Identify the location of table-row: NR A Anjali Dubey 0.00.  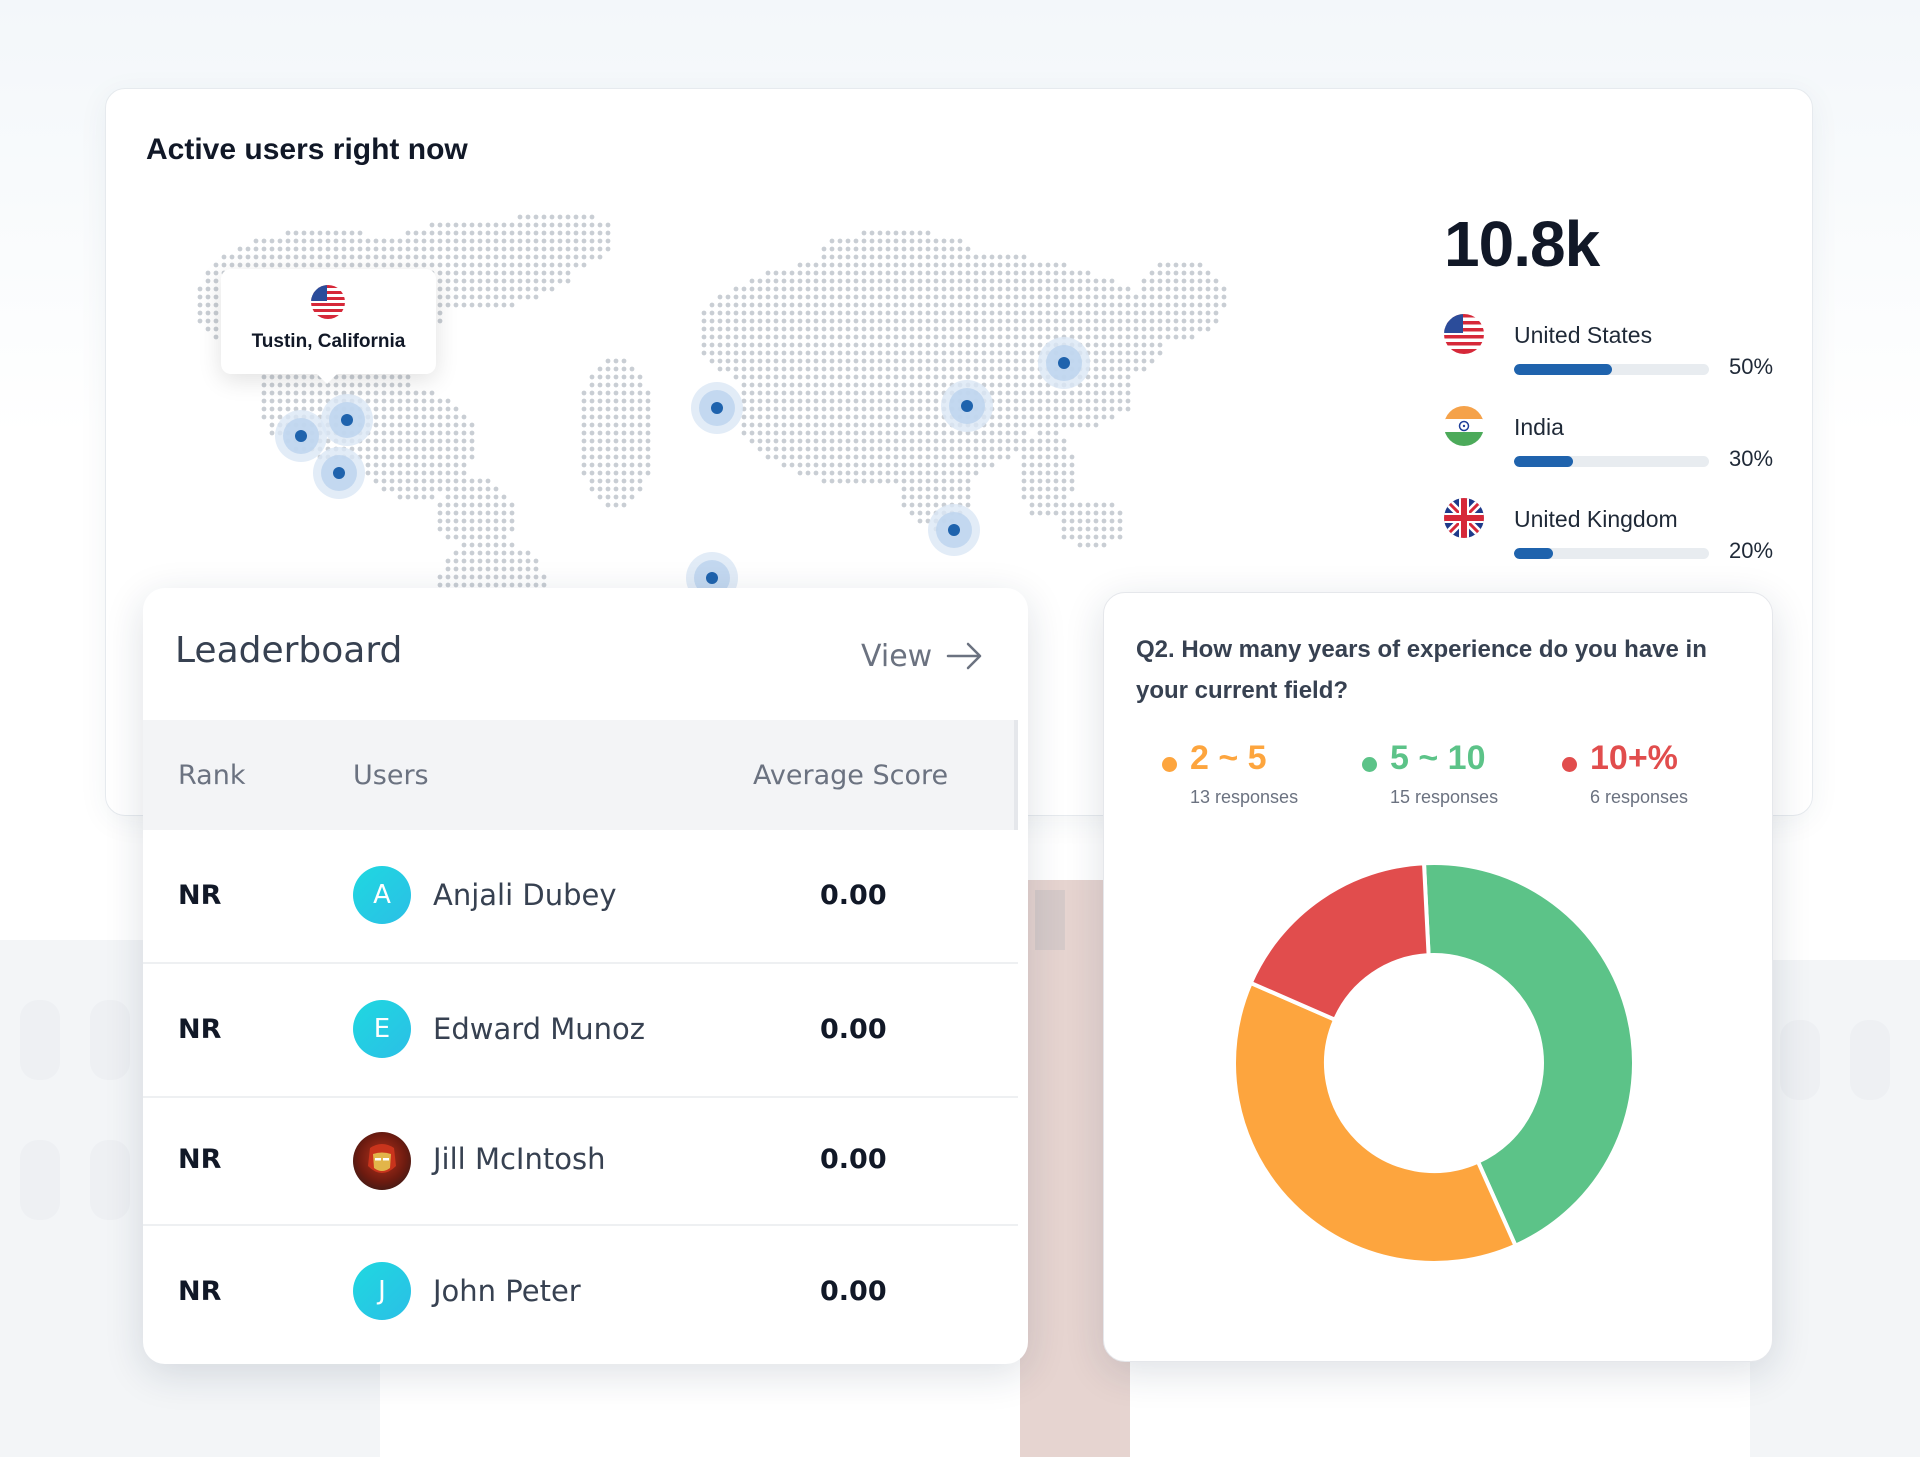
(580, 897).